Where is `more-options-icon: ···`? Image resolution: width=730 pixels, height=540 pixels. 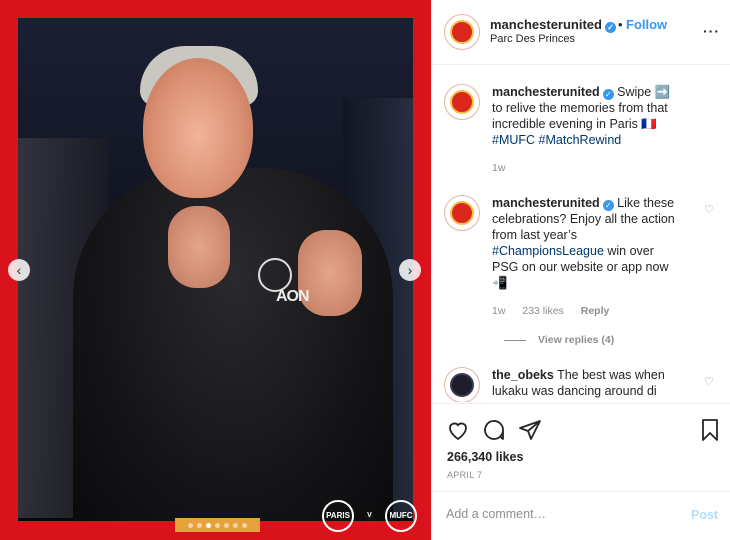
more-options-icon: ··· is located at coordinates (711, 31).